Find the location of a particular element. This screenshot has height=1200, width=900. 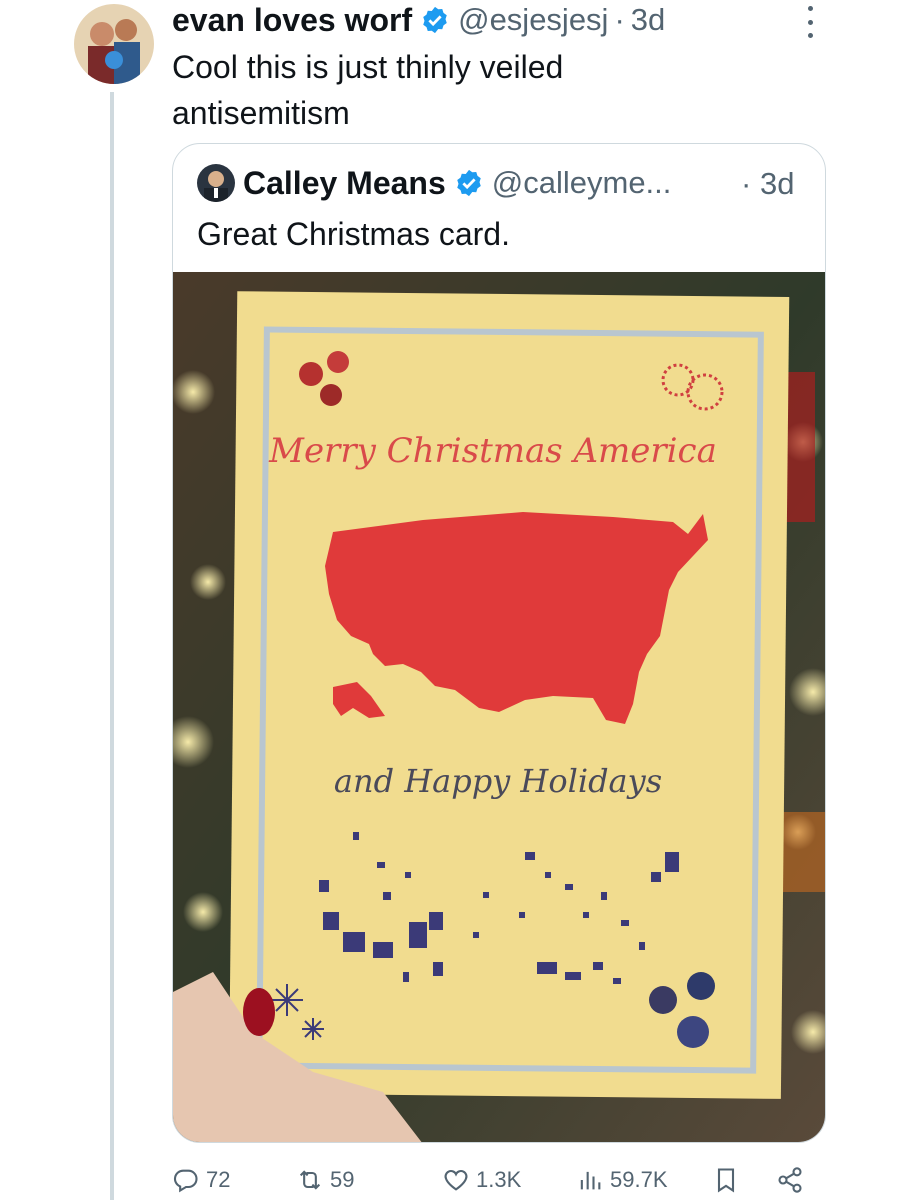

like-button: 1.3K is located at coordinates (481, 1180).